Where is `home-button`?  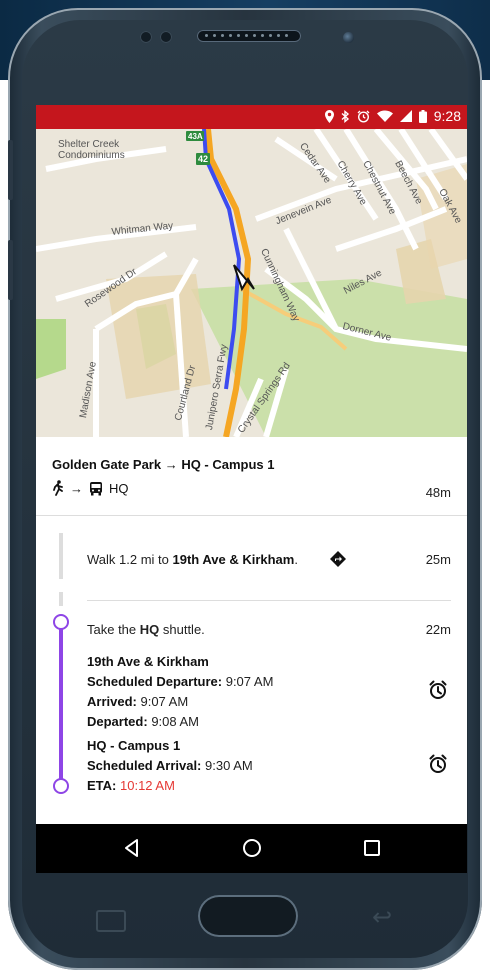
home-button is located at coordinates (248, 916).